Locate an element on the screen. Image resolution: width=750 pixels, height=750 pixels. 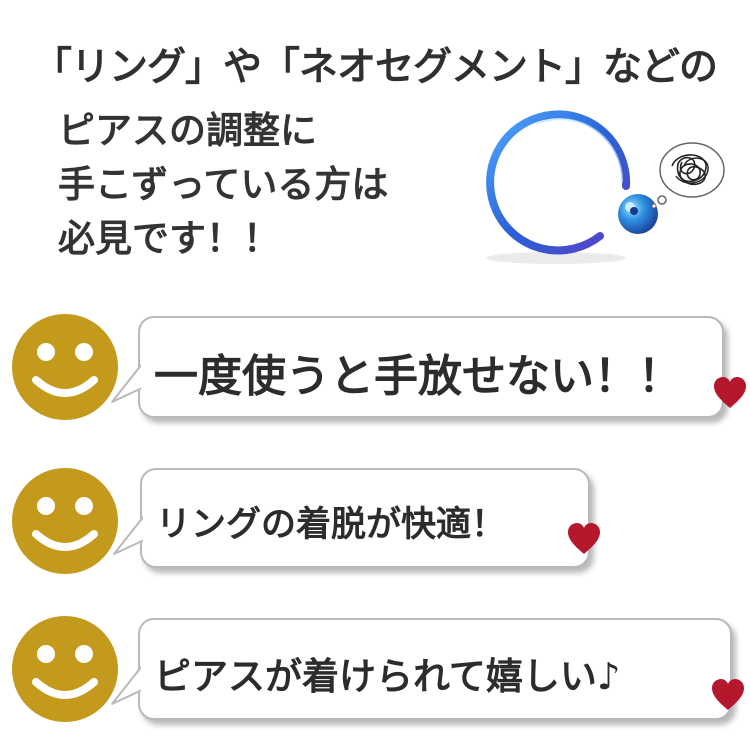
testimonial-text-3: ピアスが着けられて嬉しい♪ is located at coordinates (387, 676).